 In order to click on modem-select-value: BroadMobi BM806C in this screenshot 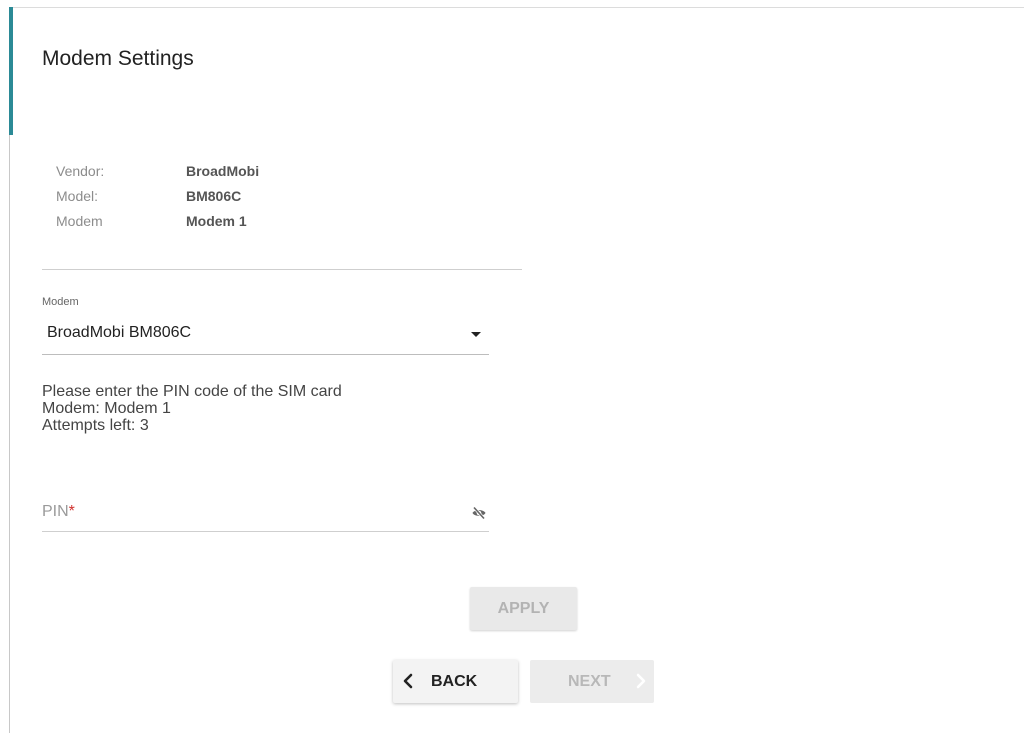, I will do `click(119, 332)`.